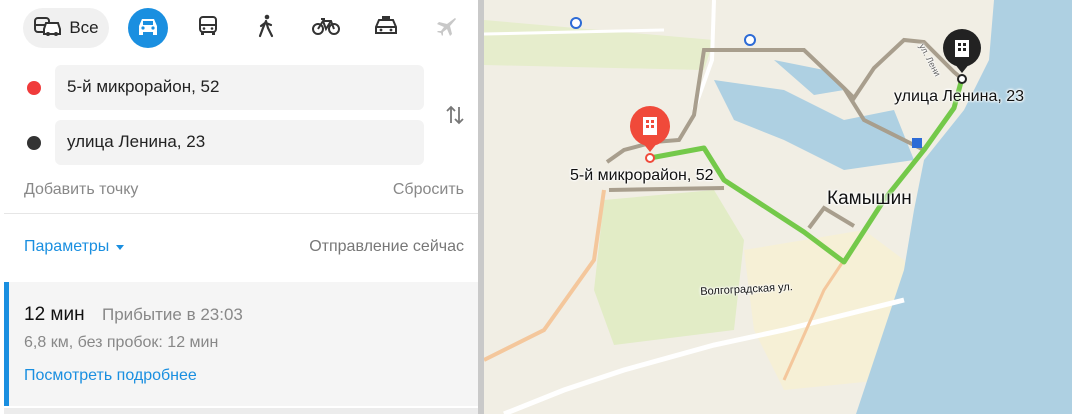  I want to click on bus-icon, so click(208, 28).